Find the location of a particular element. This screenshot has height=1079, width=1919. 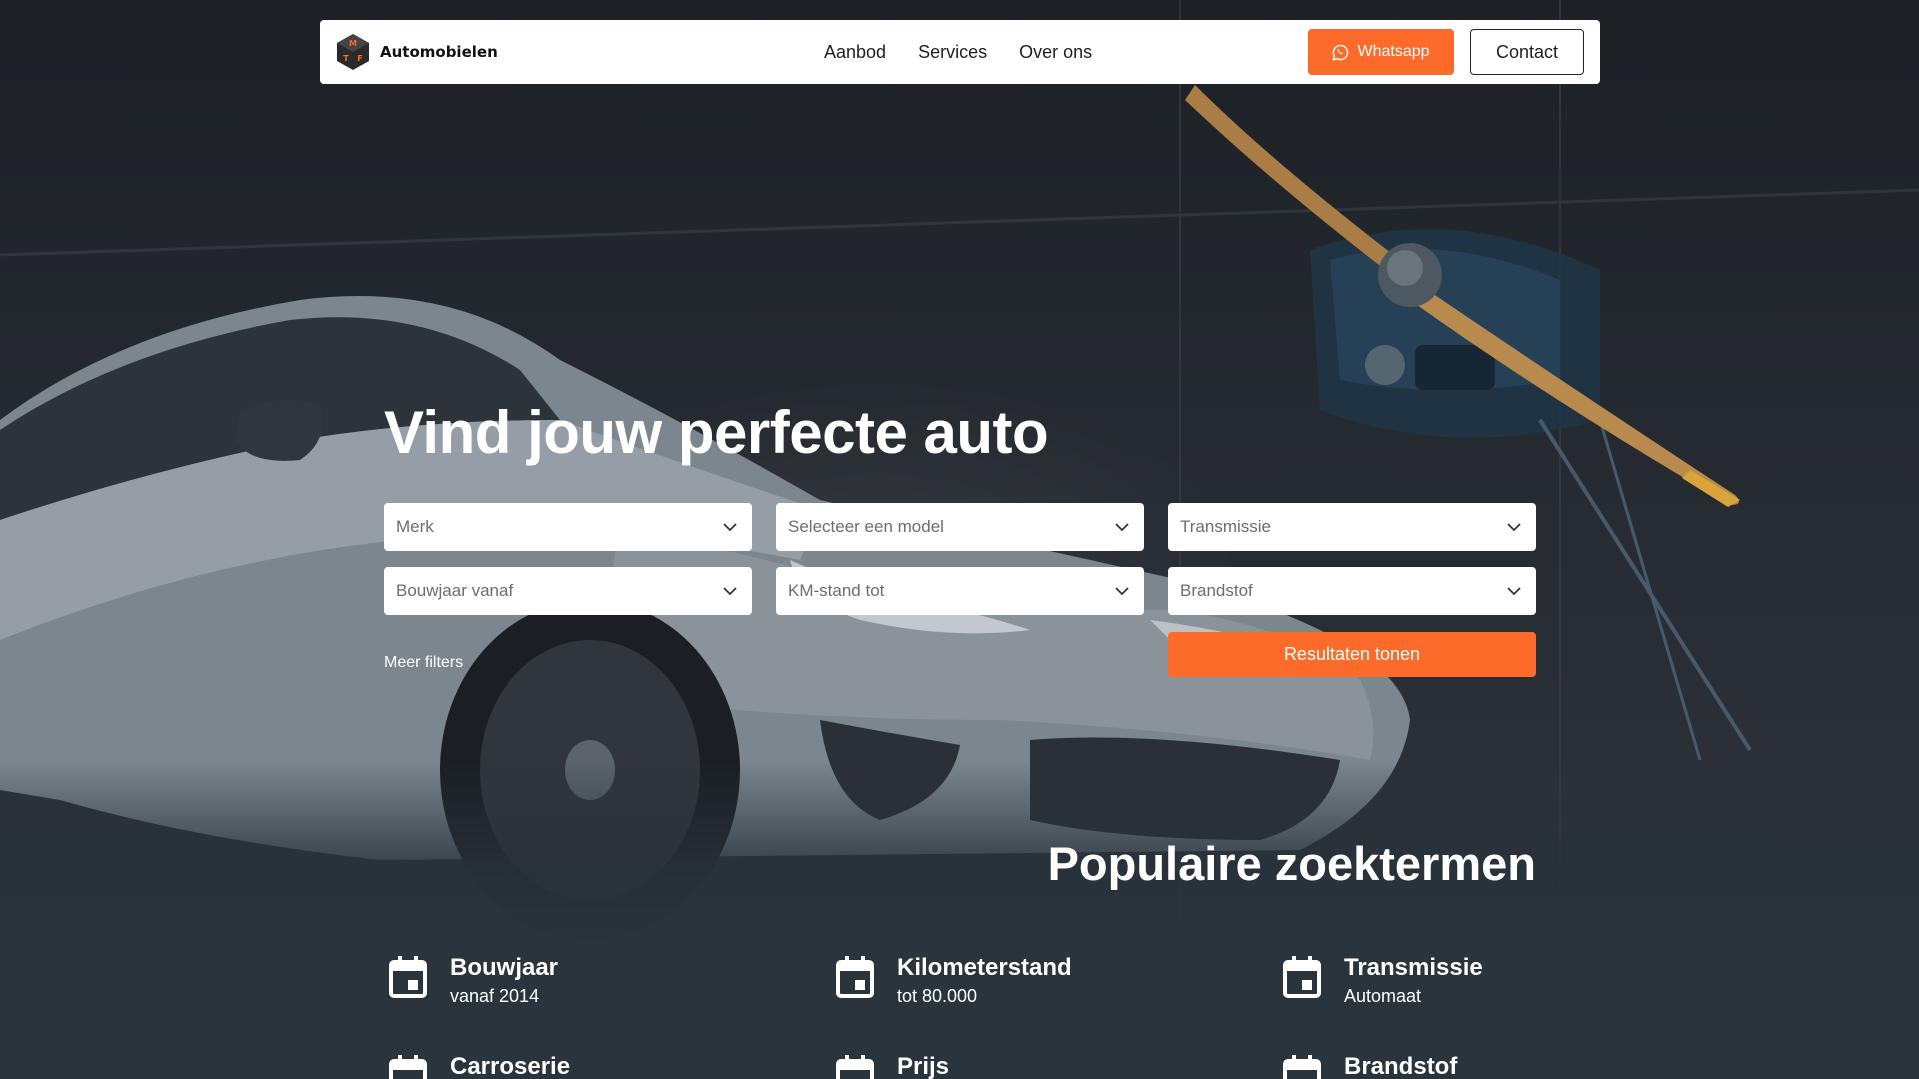

logo-letter-t: T is located at coordinates (346, 58).